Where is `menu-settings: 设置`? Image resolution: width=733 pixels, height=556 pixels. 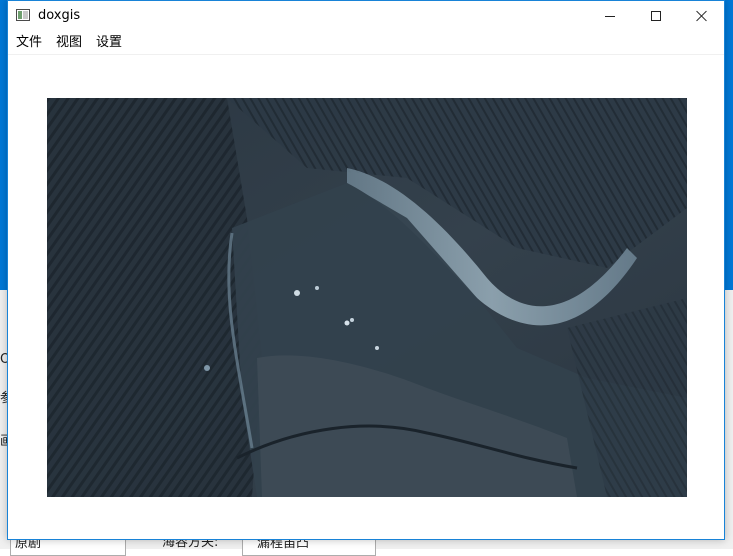
menu-settings: 设置 is located at coordinates (109, 42).